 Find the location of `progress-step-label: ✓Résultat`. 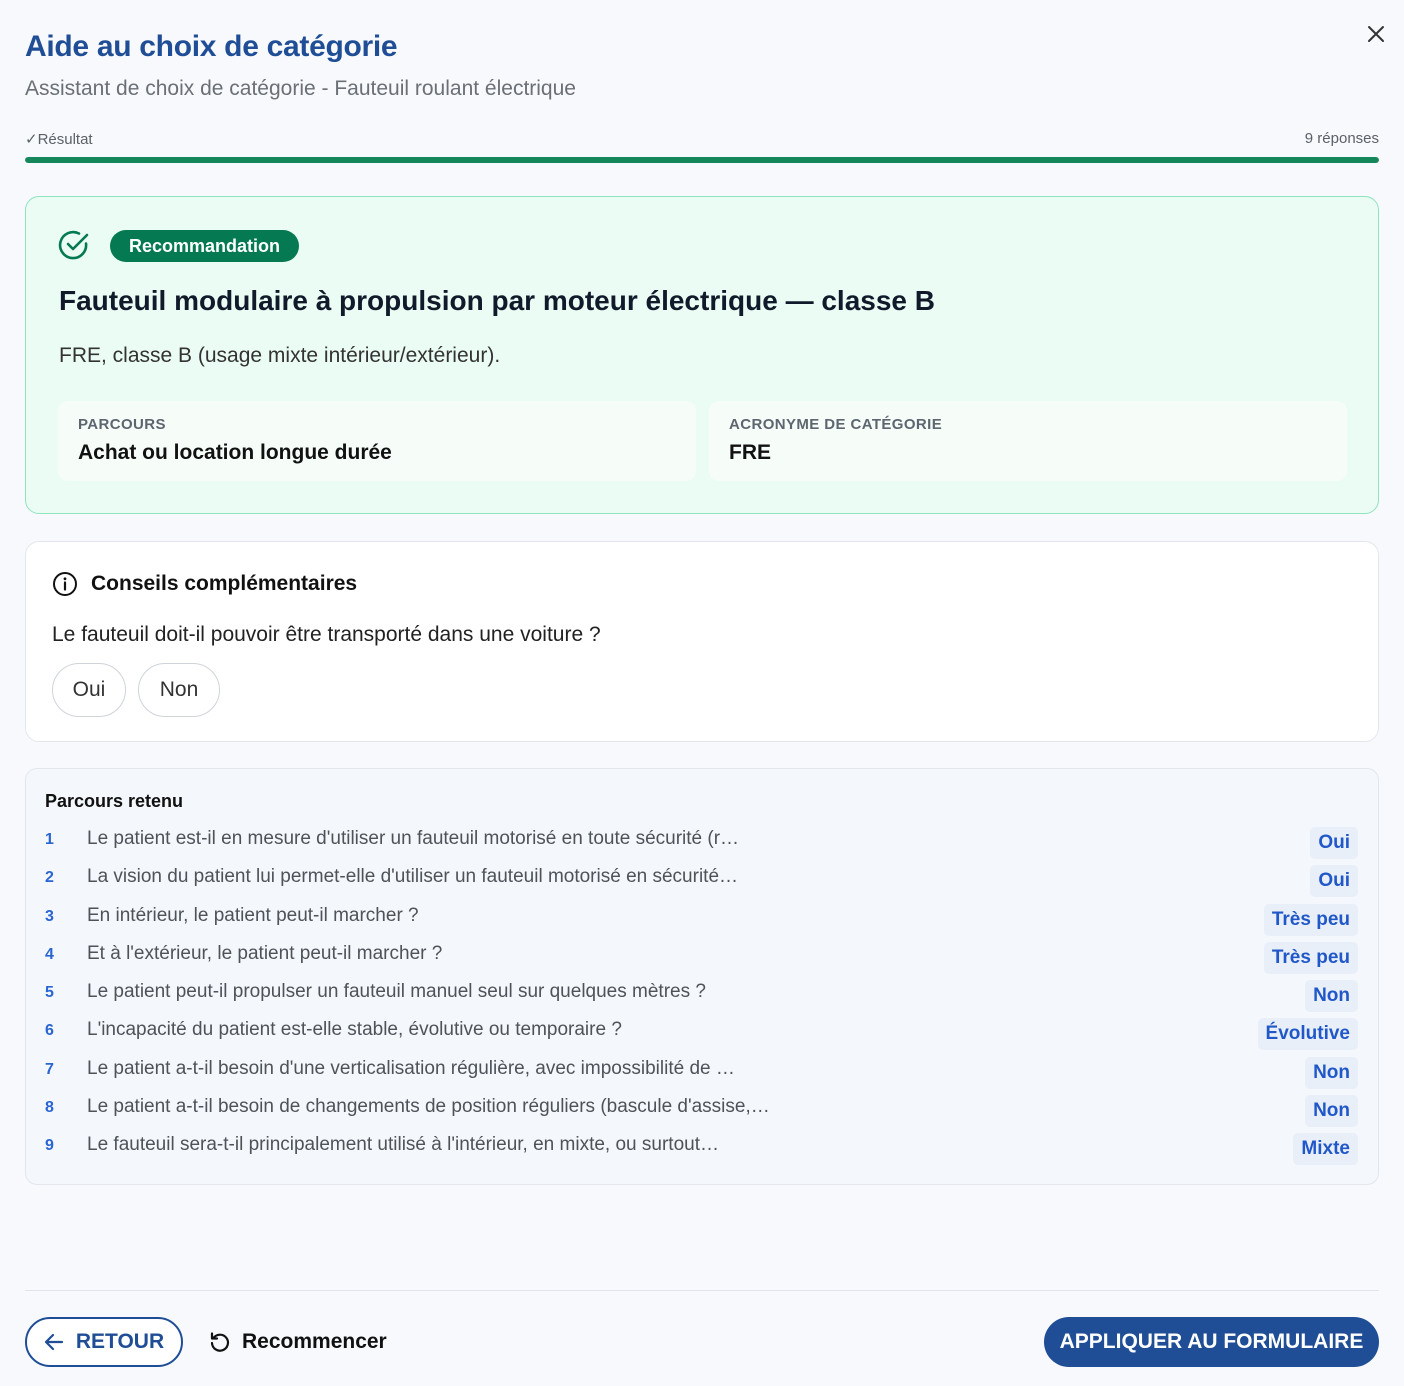

progress-step-label: ✓Résultat is located at coordinates (59, 139).